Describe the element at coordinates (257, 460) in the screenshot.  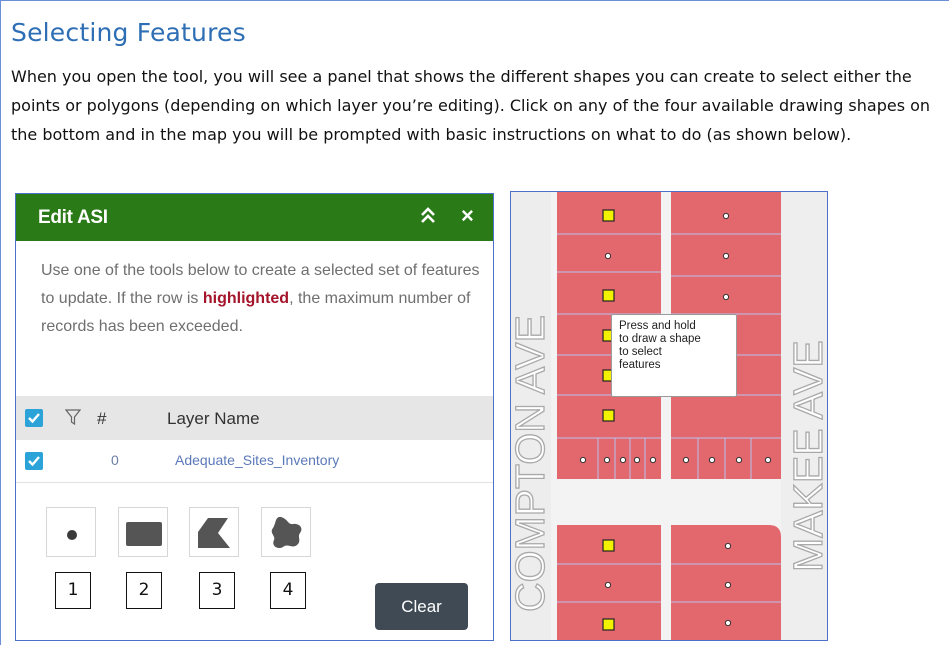
I see `row-layer-name: Adequate_Sites_Inventory` at that location.